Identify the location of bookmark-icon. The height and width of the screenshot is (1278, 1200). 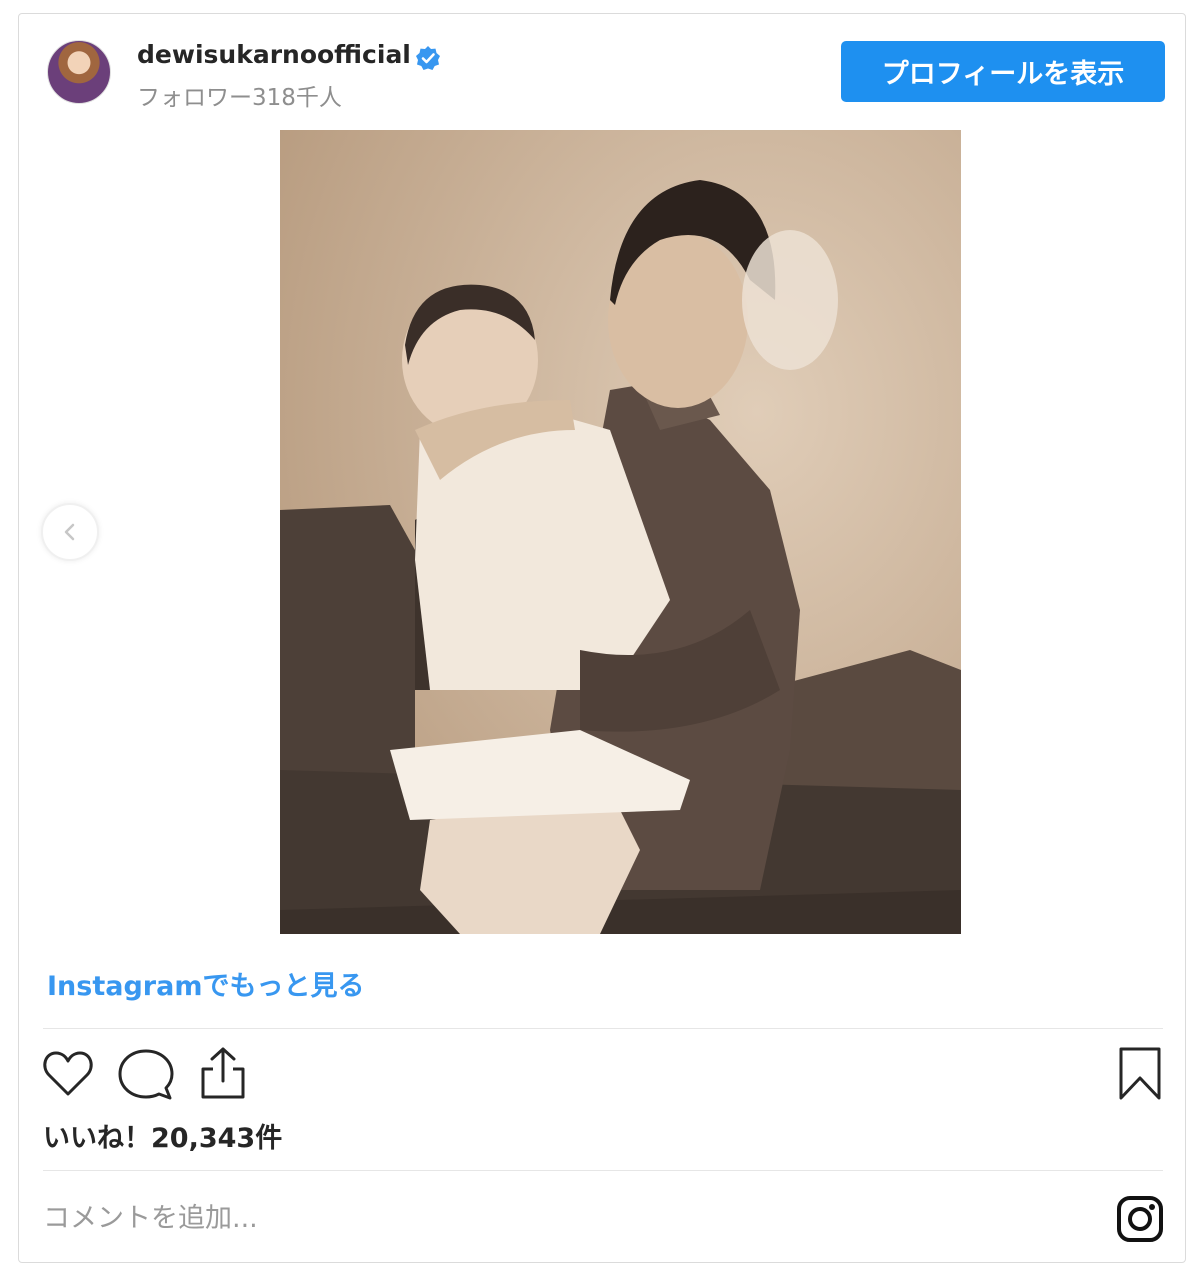
(1140, 1074).